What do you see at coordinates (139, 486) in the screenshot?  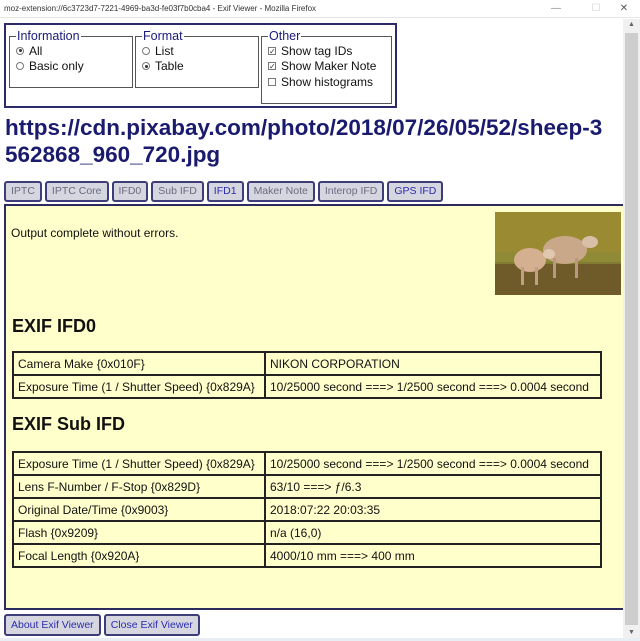 I see `tag-name: Lens F-Number / F-Stop {0x829D}` at bounding box center [139, 486].